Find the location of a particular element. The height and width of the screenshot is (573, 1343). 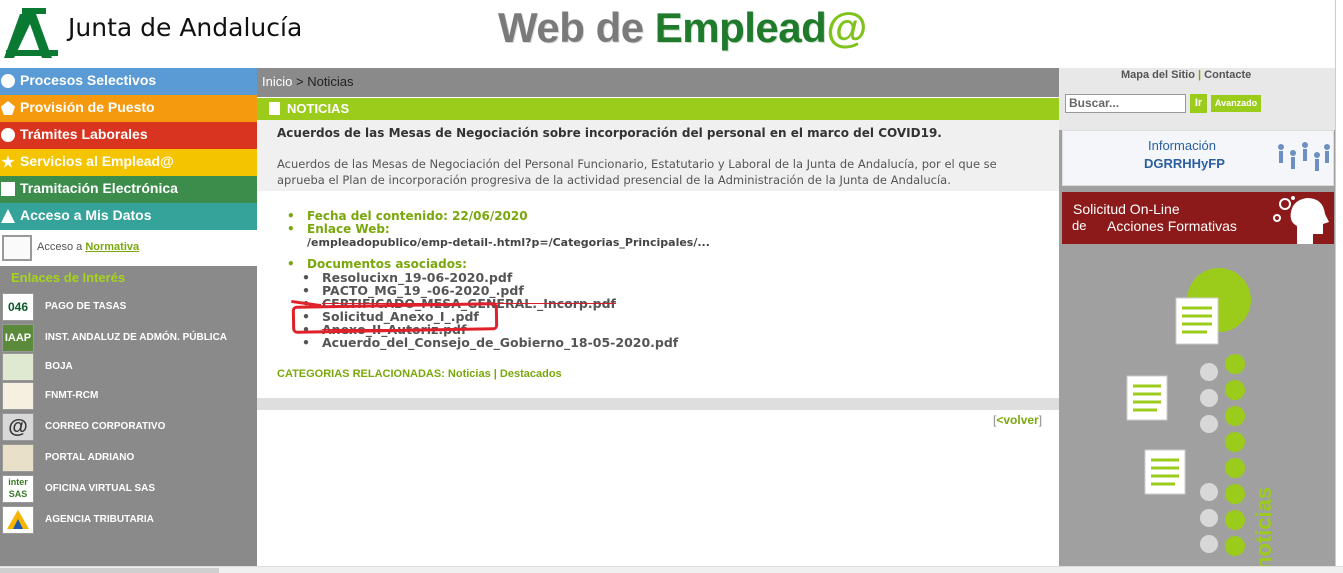

star-icon is located at coordinates (8, 161).